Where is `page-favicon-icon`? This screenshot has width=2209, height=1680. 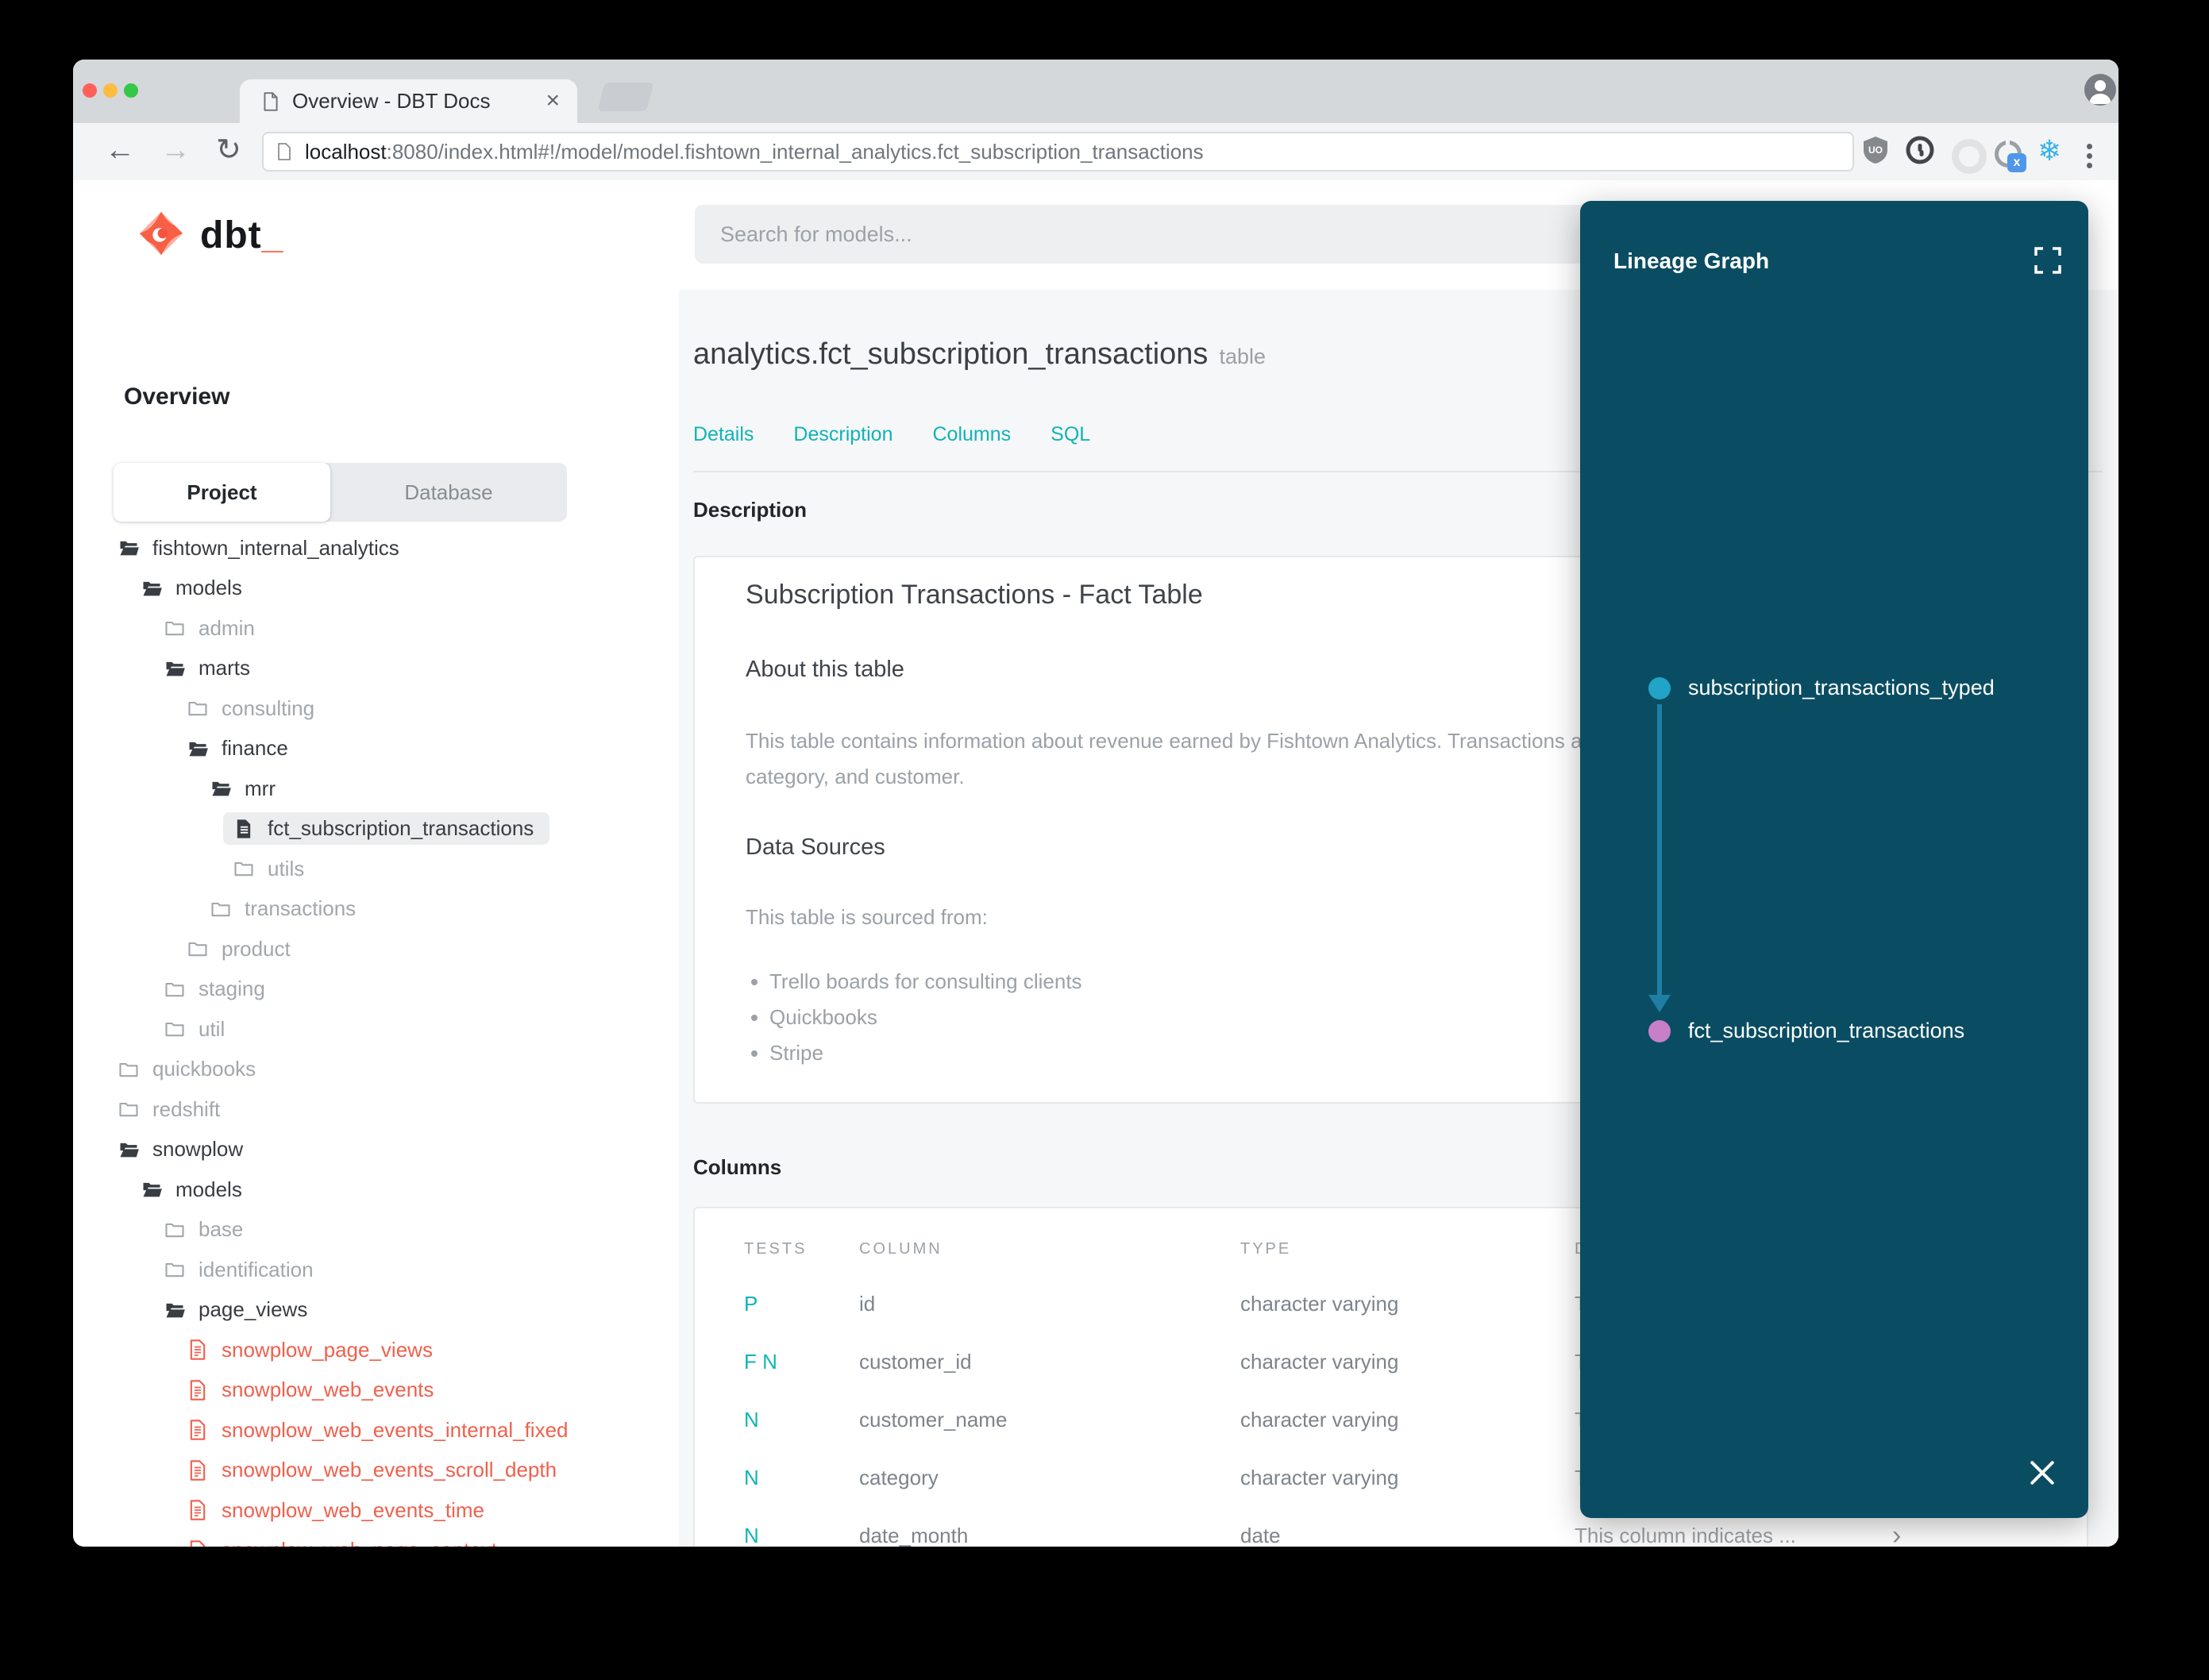 page-favicon-icon is located at coordinates (270, 104).